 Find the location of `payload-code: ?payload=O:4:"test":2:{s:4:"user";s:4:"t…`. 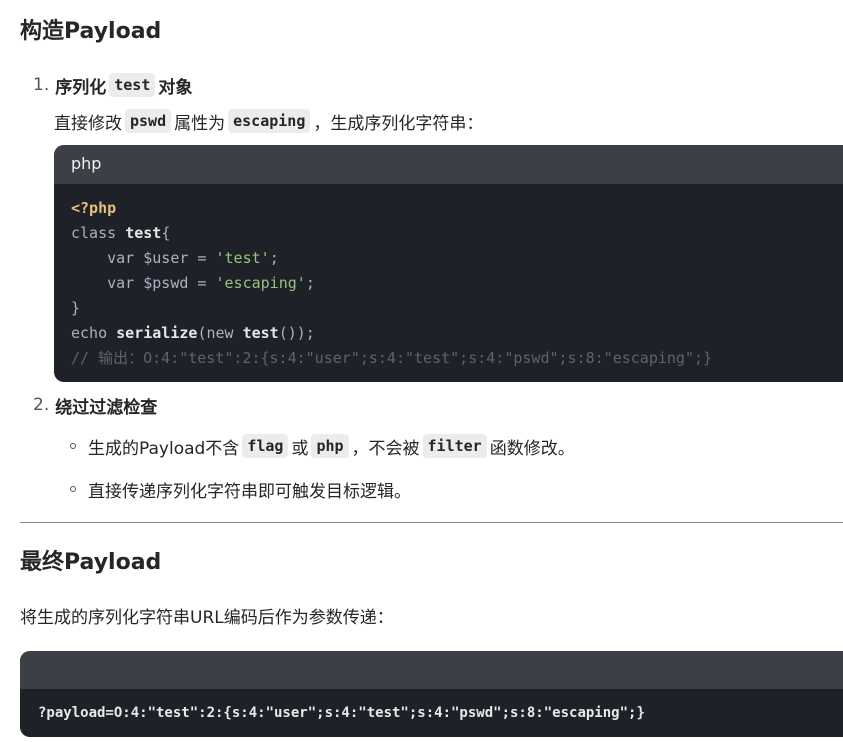

payload-code: ?payload=O:4:"test":2:{s:4:"user";s:4:"t… is located at coordinates (431, 713).